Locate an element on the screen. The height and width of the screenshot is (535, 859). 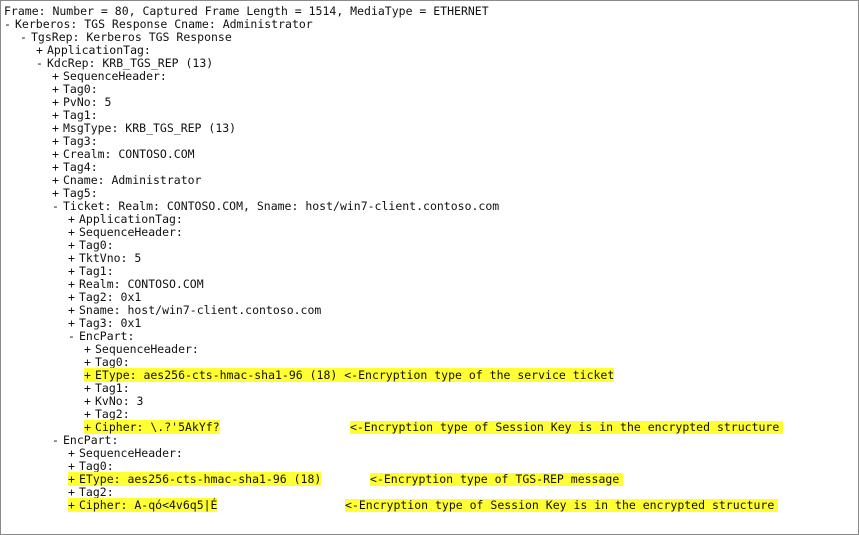
tree-node-content: - TgsRep: Kerberos TGS Response is located at coordinates (126, 37).